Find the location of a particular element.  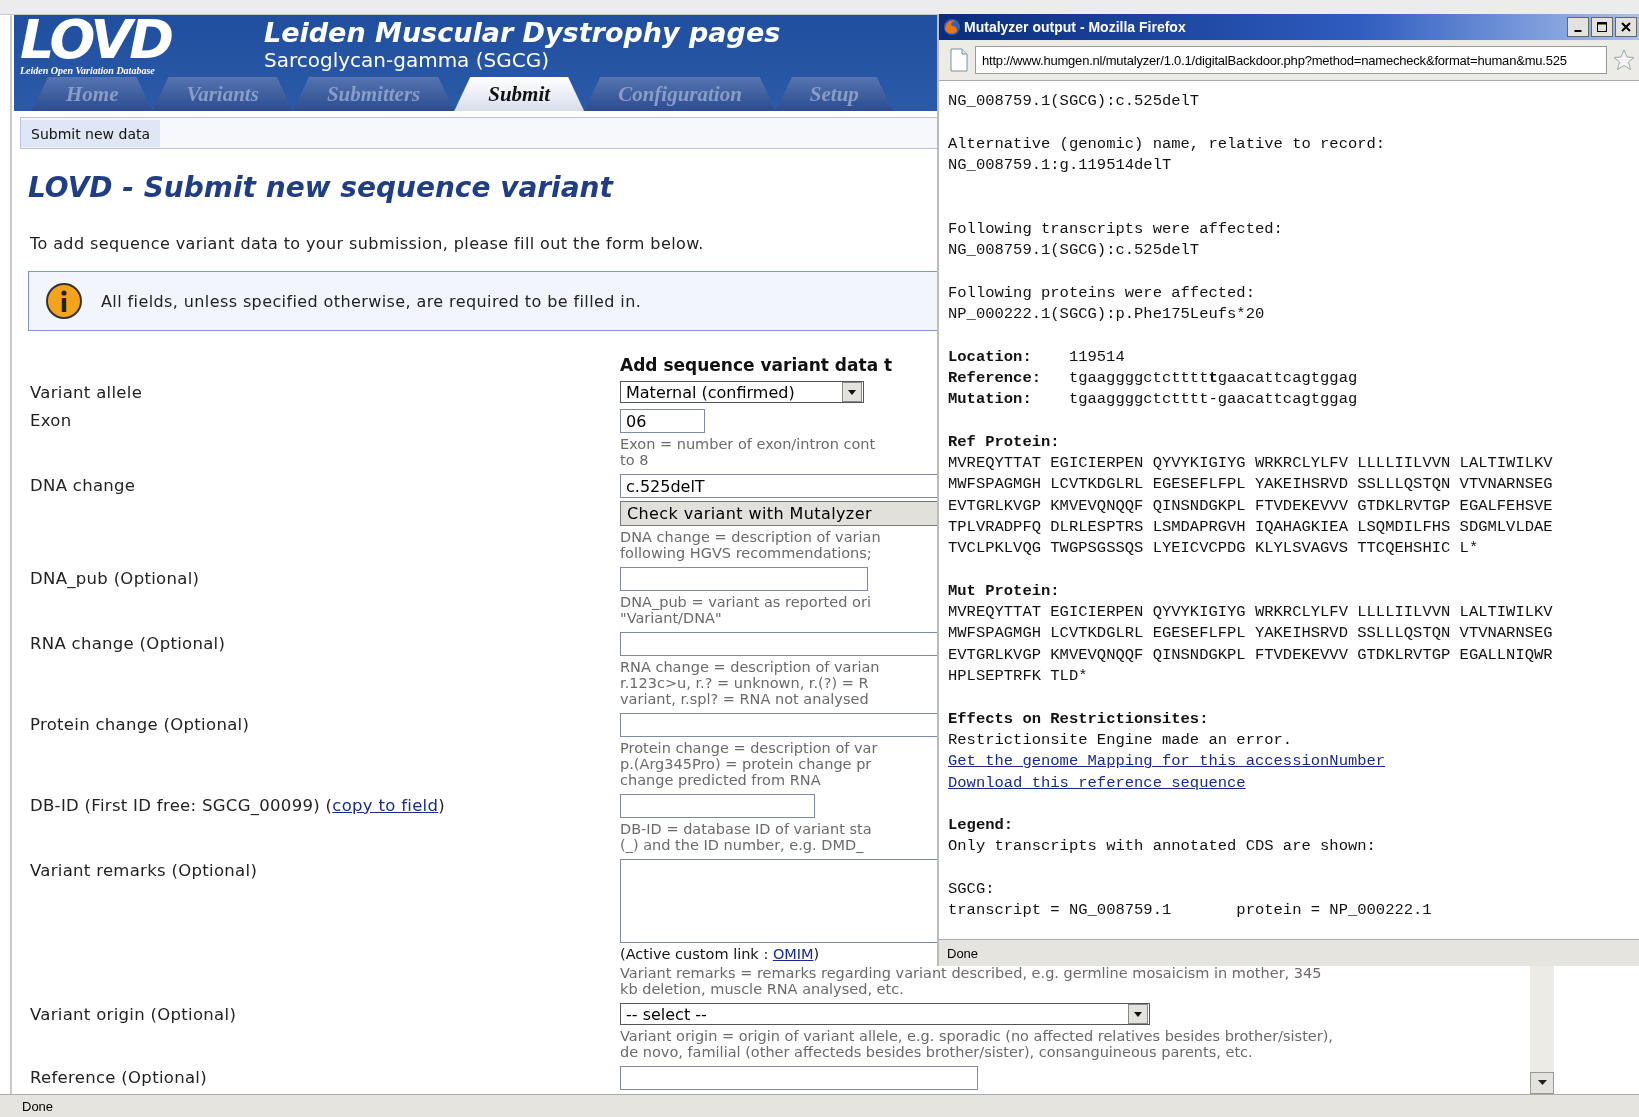

minimize-icon is located at coordinates (1578, 30).